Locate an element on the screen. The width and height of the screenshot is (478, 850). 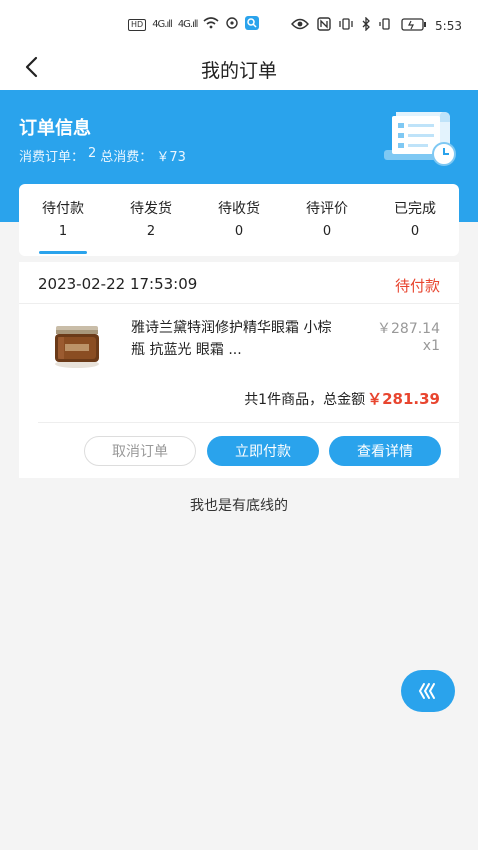
order-status-tabs: 待付款 1 待发货 2 待收货 0 待评价 0 已完成 0 is located at coordinates (239, 220).